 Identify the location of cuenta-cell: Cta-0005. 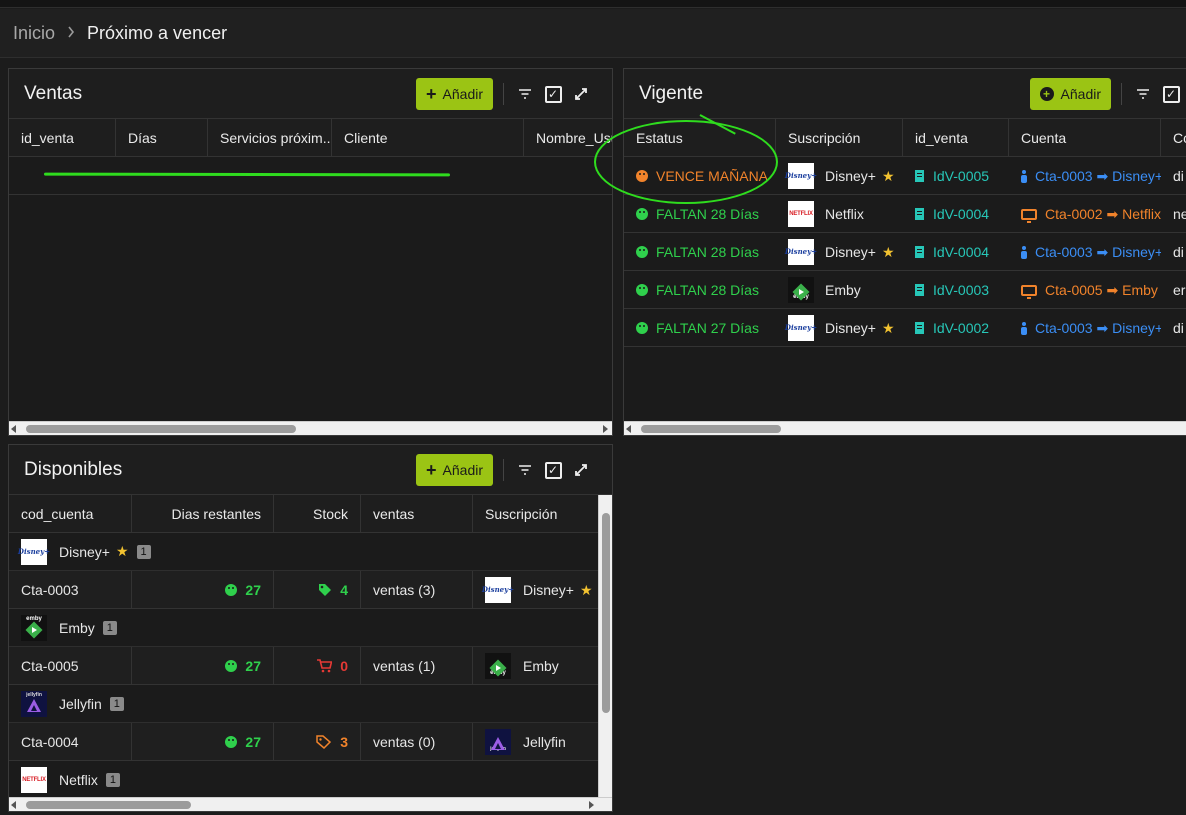
(70, 666).